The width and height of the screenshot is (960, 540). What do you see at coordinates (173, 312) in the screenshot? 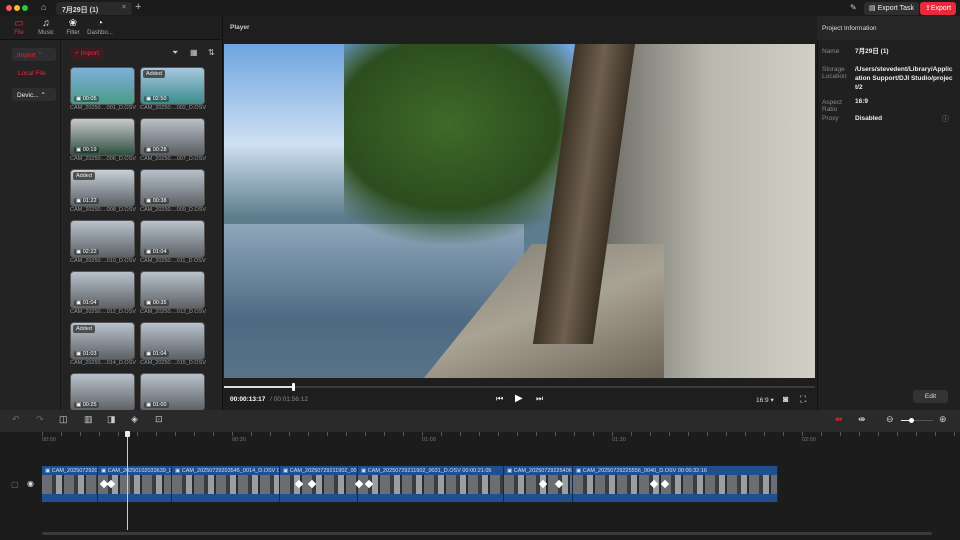
I see `media-filename: CAM_20250....013_D.OSV` at bounding box center [173, 312].